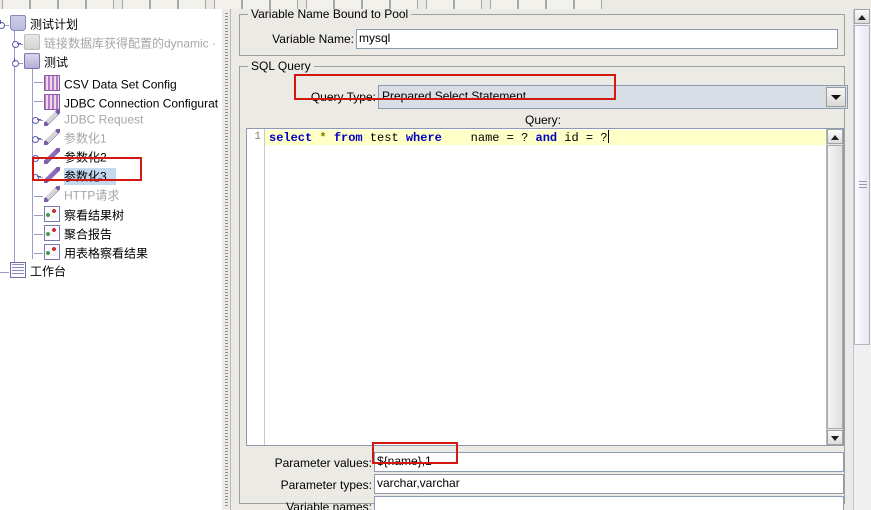  I want to click on scroll-up-button, so click(835, 136).